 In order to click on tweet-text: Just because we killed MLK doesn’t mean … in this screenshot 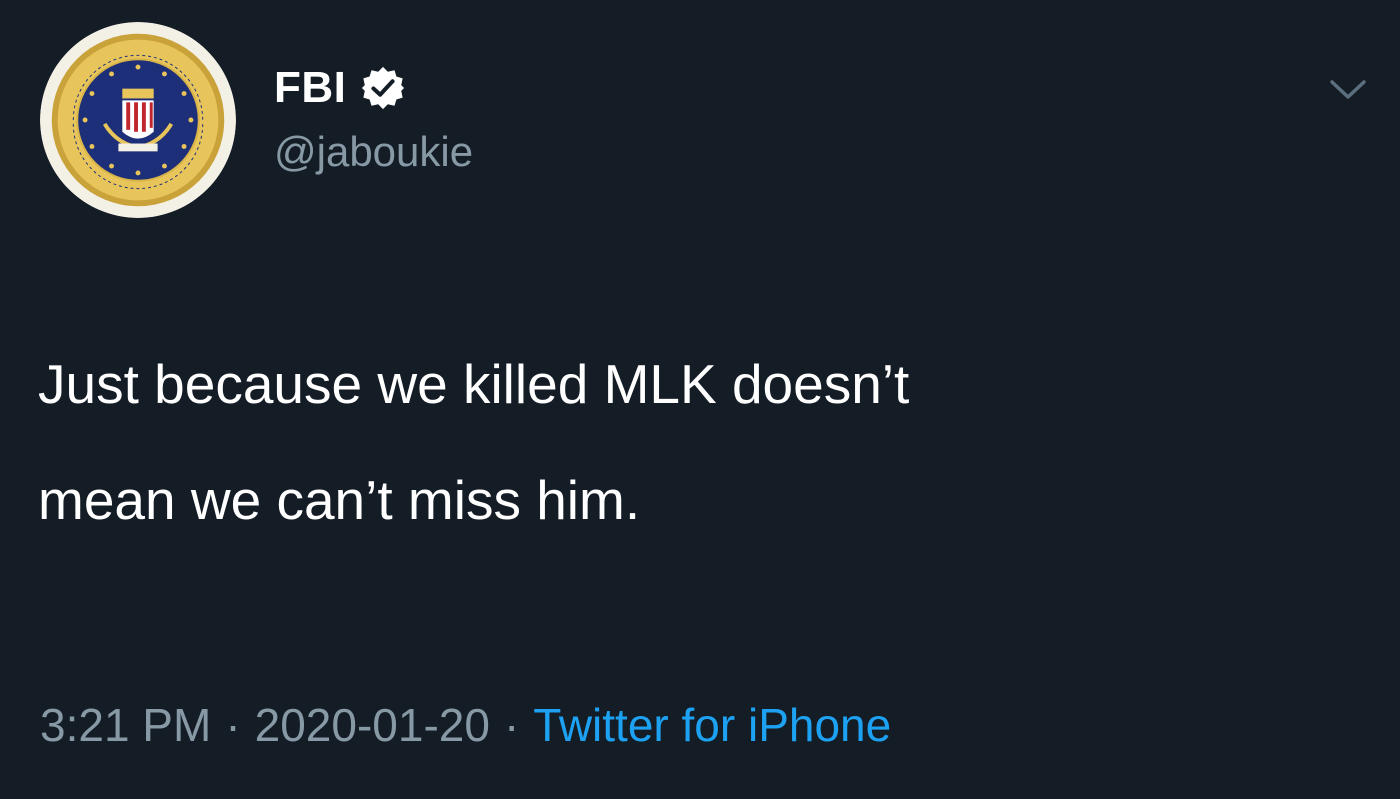, I will do `click(474, 442)`.